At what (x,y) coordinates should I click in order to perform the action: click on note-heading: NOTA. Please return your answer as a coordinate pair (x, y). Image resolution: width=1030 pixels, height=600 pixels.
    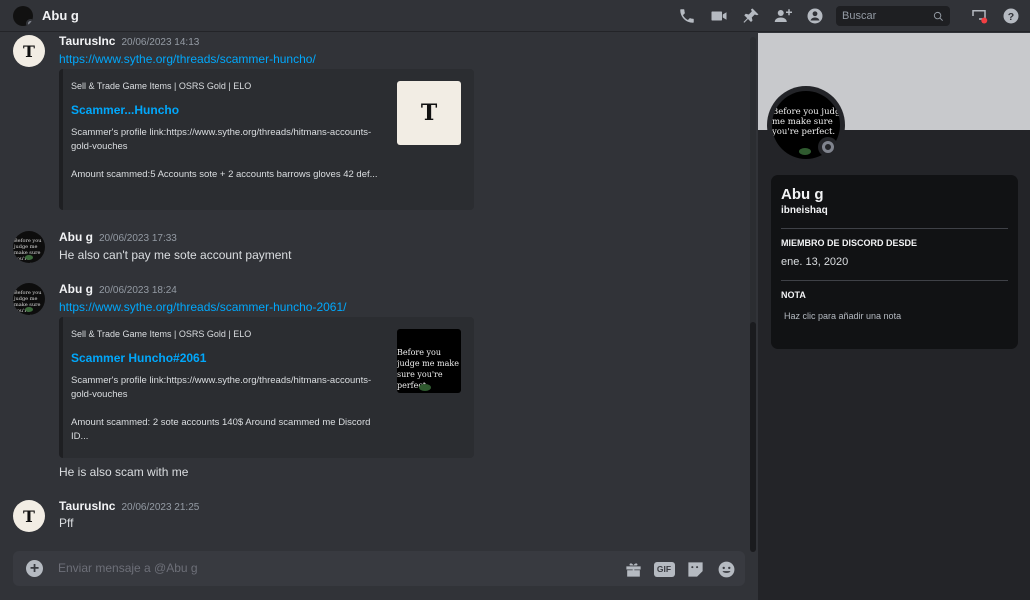
    Looking at the image, I should click on (793, 295).